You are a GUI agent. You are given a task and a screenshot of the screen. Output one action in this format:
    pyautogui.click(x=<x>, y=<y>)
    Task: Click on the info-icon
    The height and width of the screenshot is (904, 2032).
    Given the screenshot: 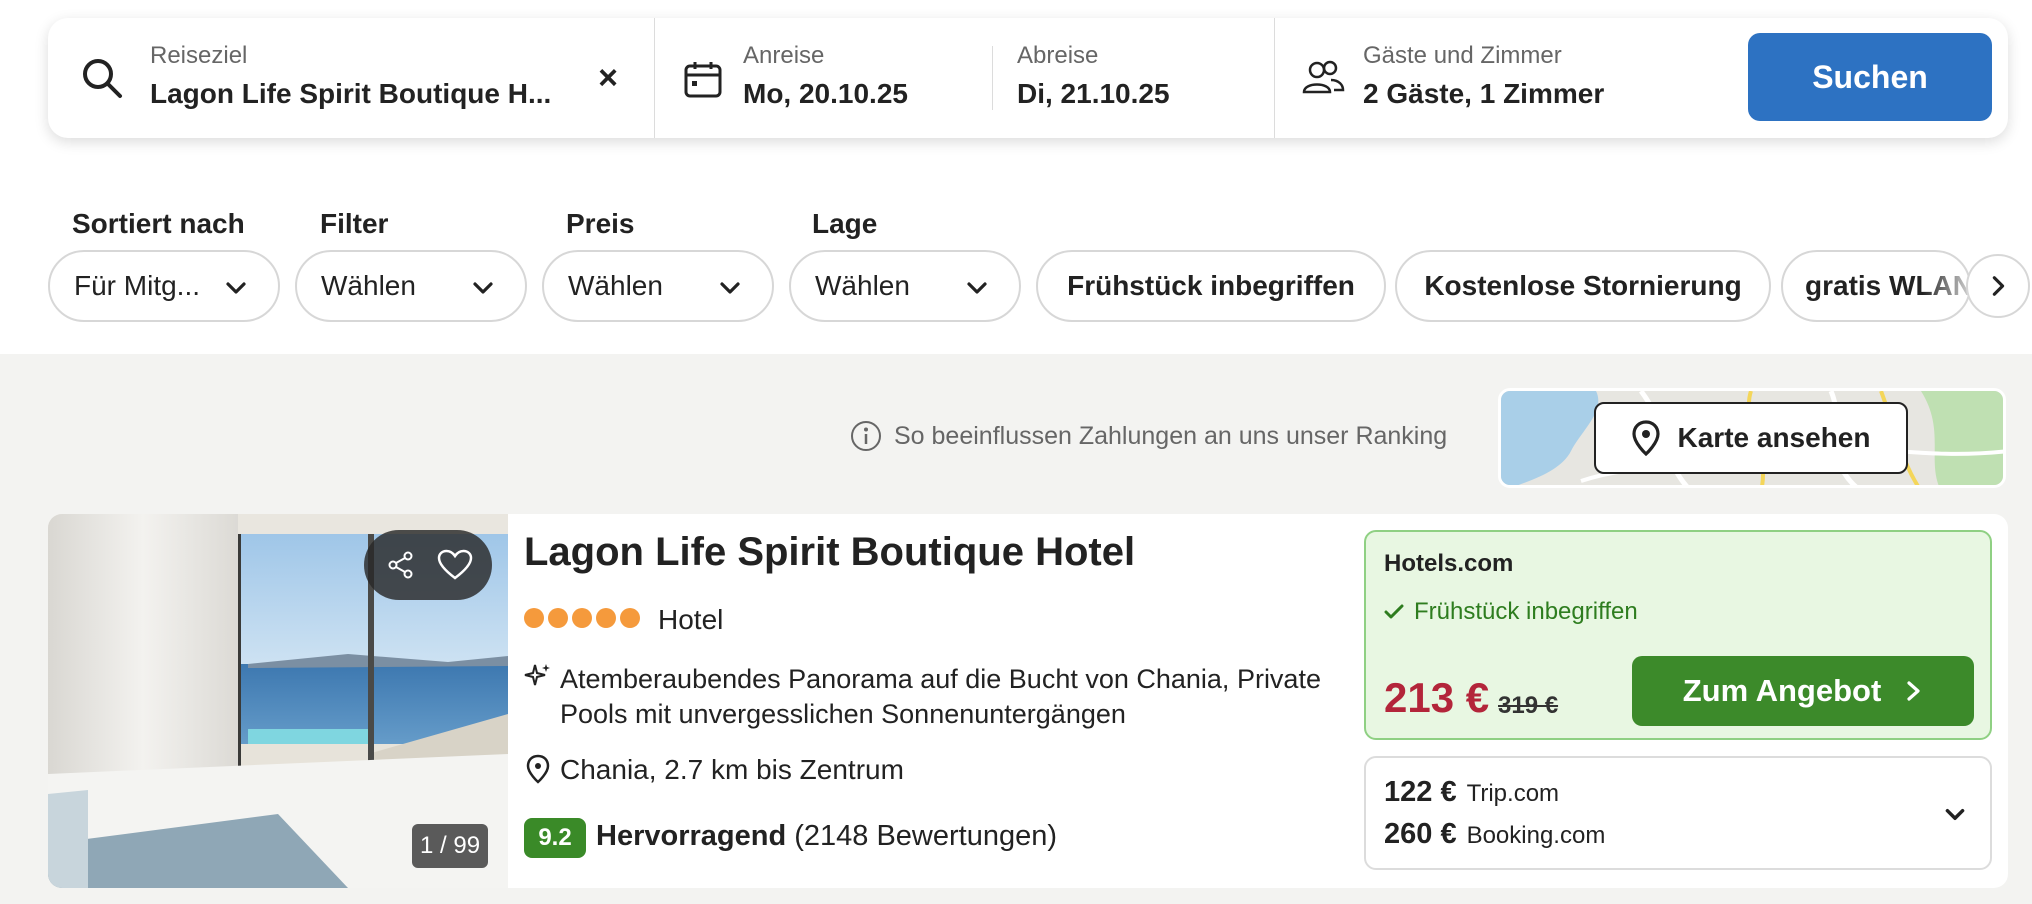 What is the action you would take?
    pyautogui.click(x=866, y=436)
    